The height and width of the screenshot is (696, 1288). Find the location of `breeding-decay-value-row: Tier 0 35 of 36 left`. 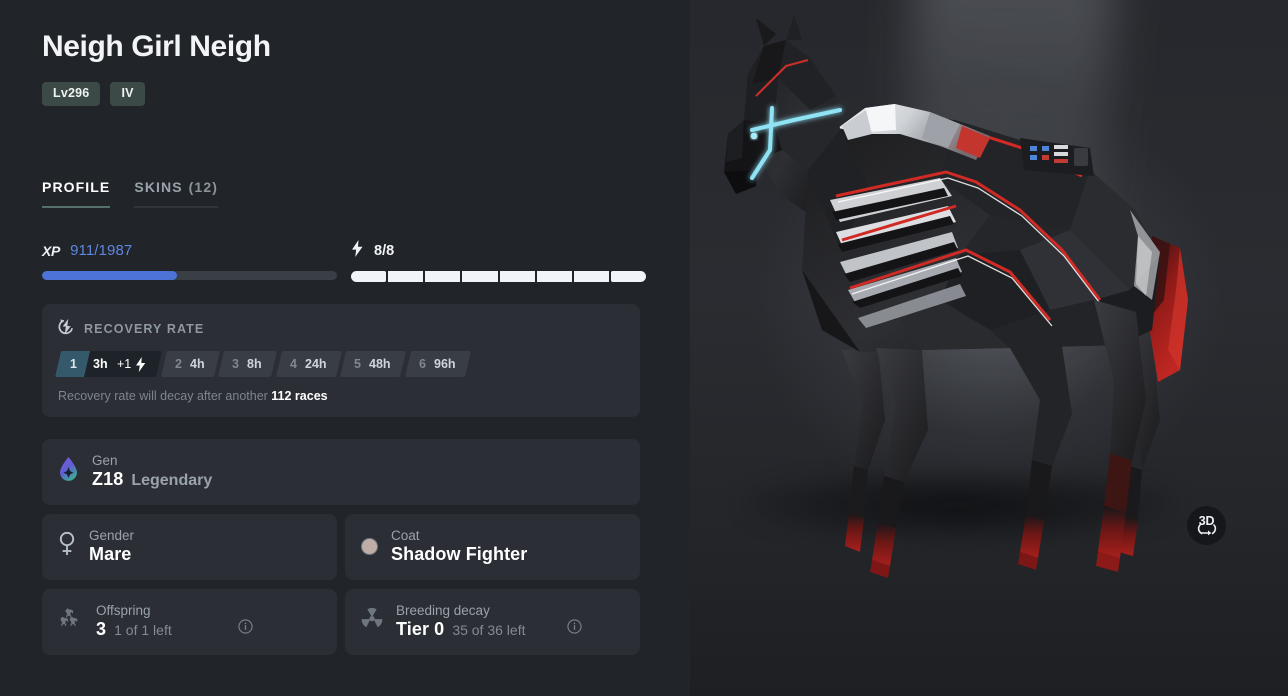

breeding-decay-value-row: Tier 0 35 of 36 left is located at coordinates (460, 629).